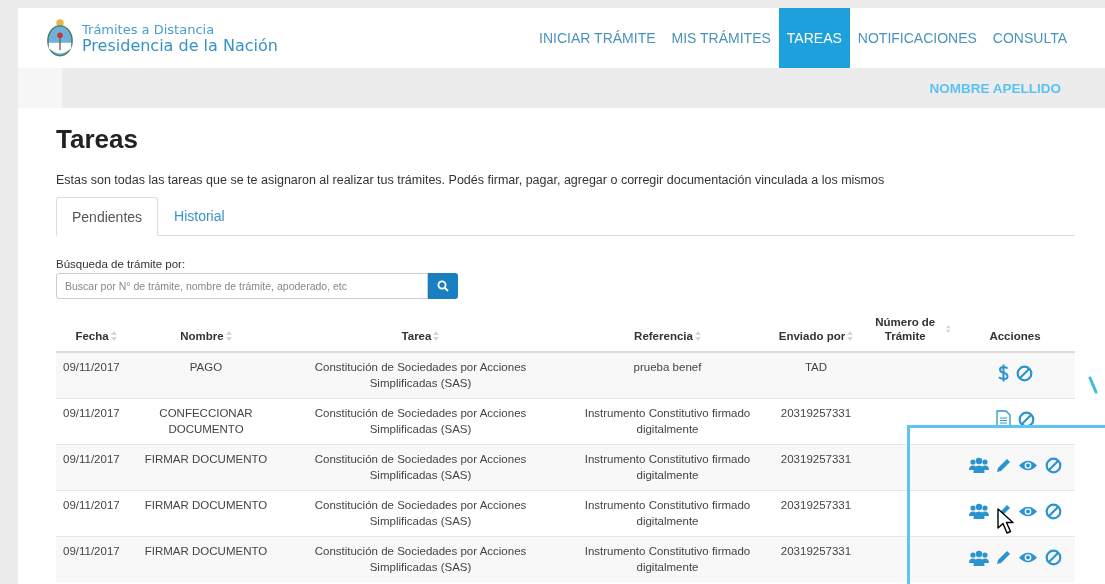 This screenshot has width=1105, height=584. I want to click on search-field: Buscar por N° de trámite, nombre de trámite, apoderado, etc, so click(242, 286).